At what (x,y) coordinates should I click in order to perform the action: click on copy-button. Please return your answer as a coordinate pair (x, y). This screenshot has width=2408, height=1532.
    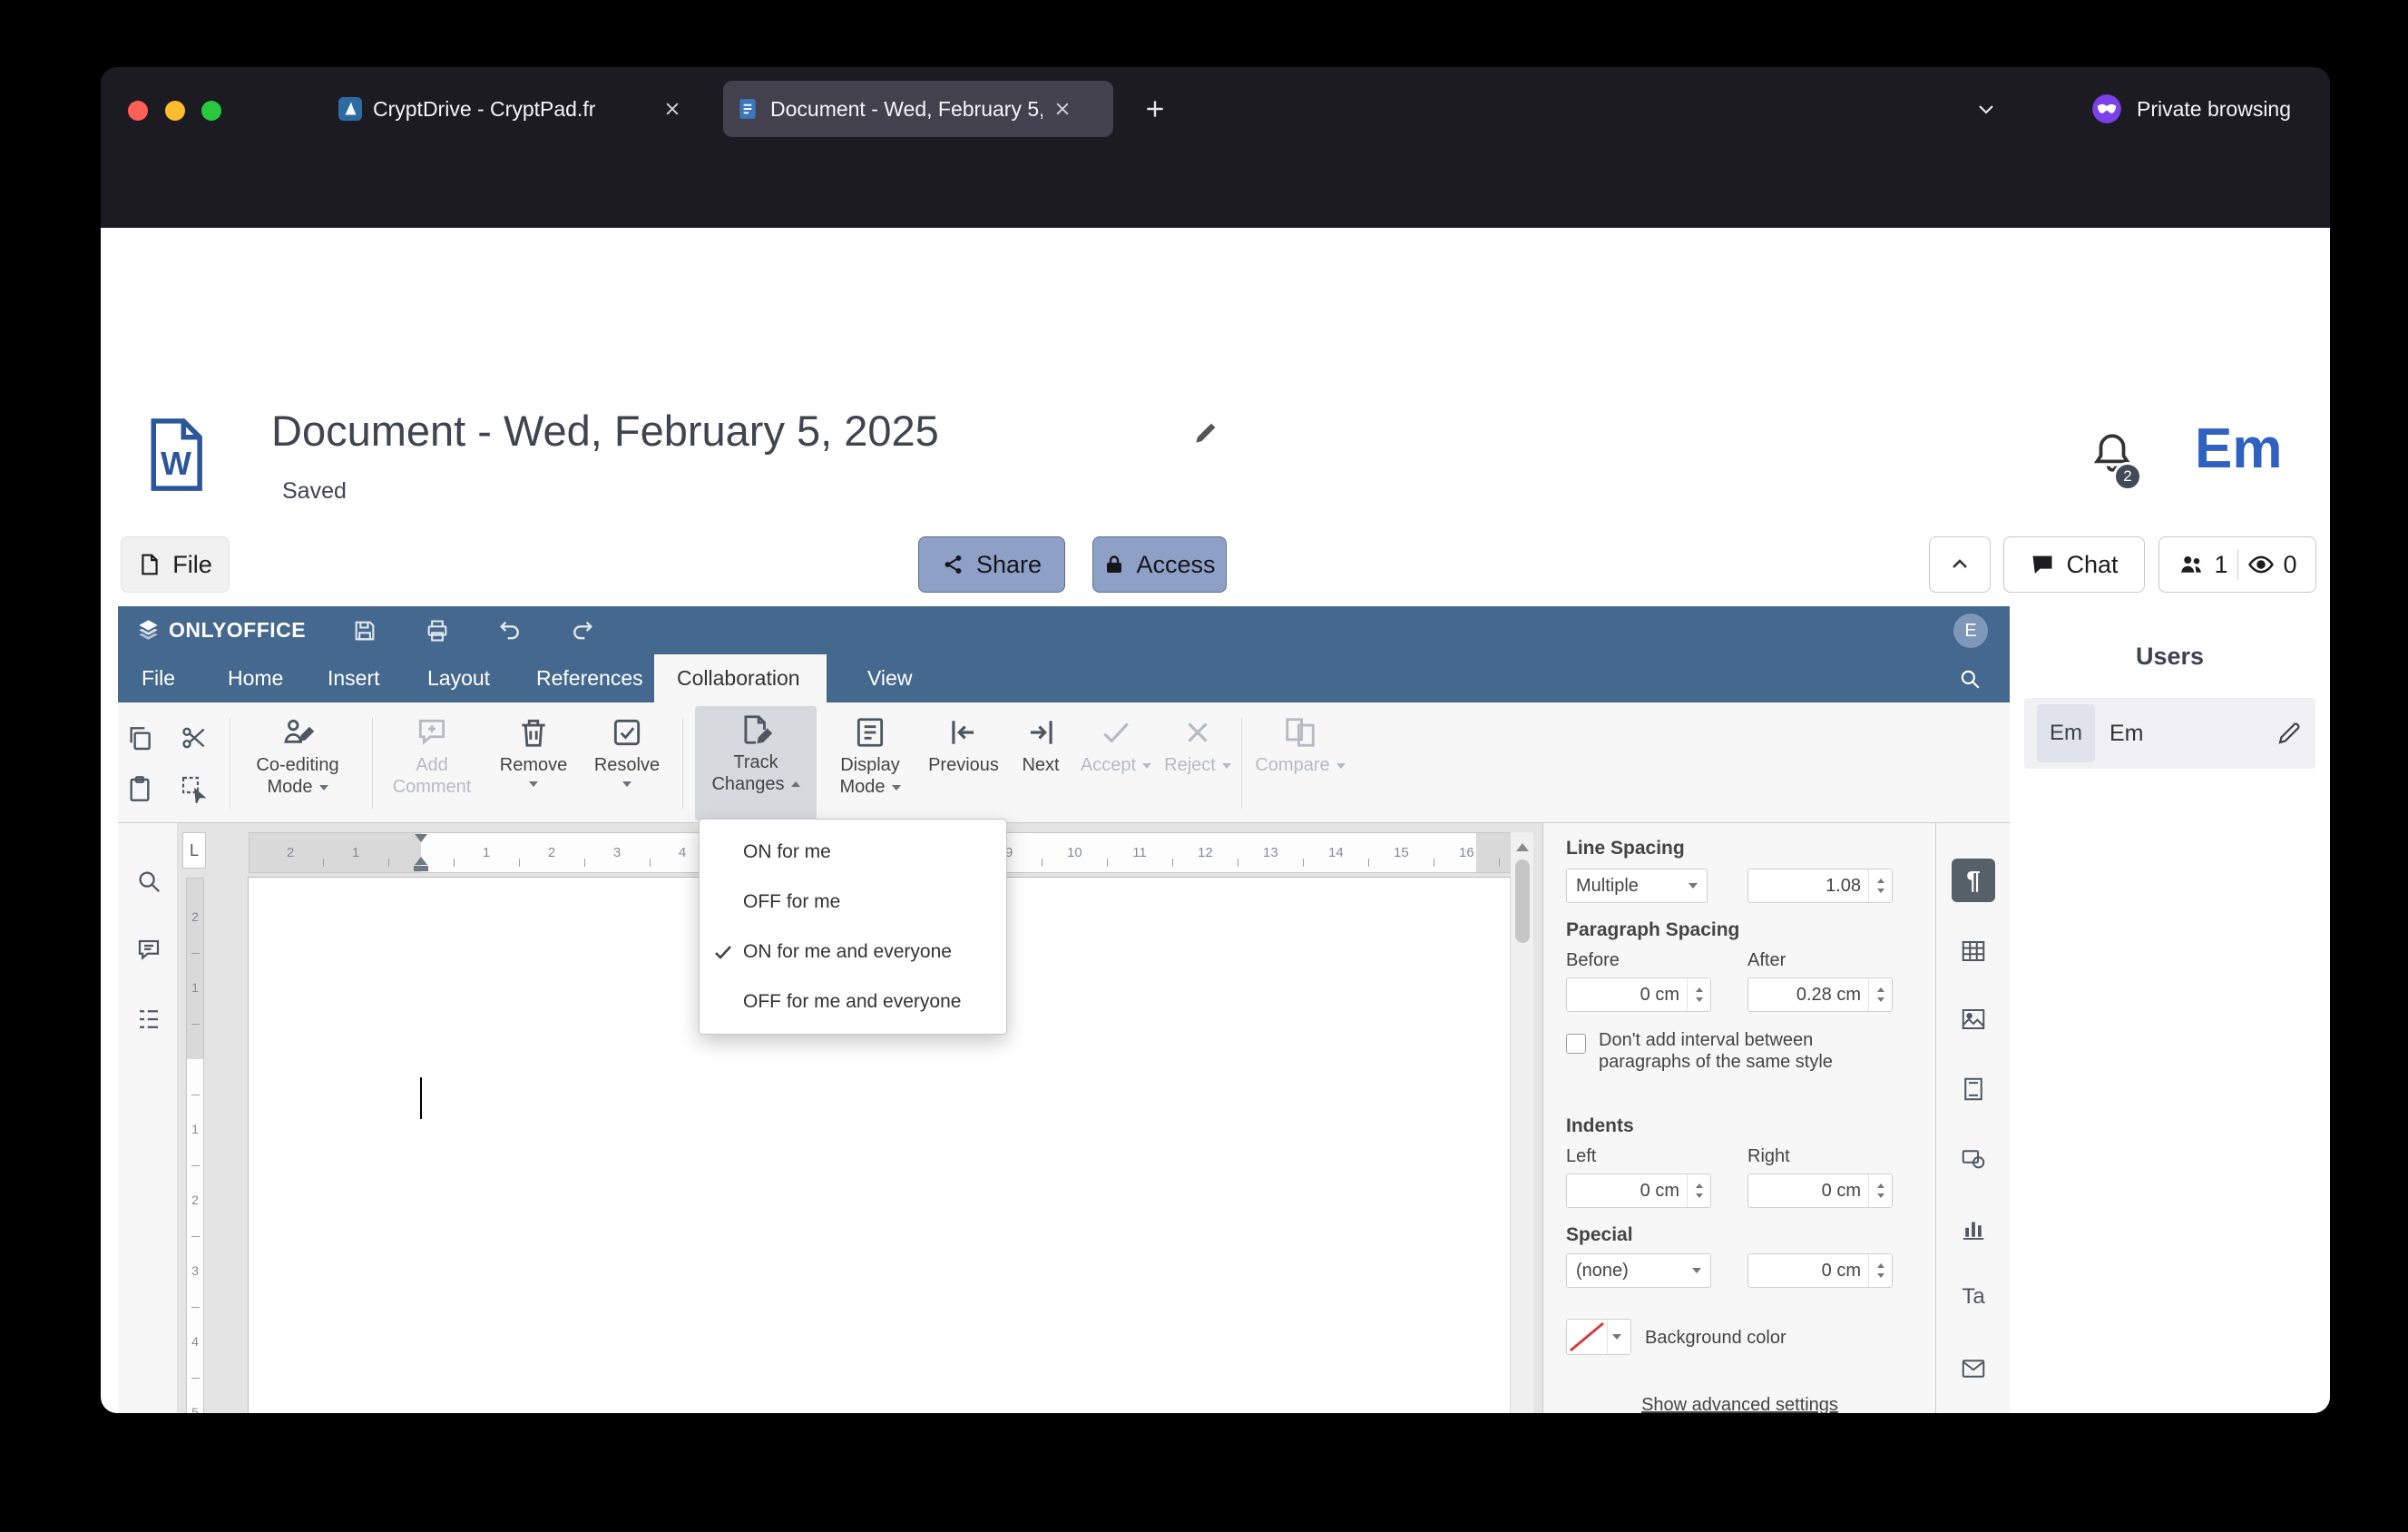
    Looking at the image, I should click on (140, 738).